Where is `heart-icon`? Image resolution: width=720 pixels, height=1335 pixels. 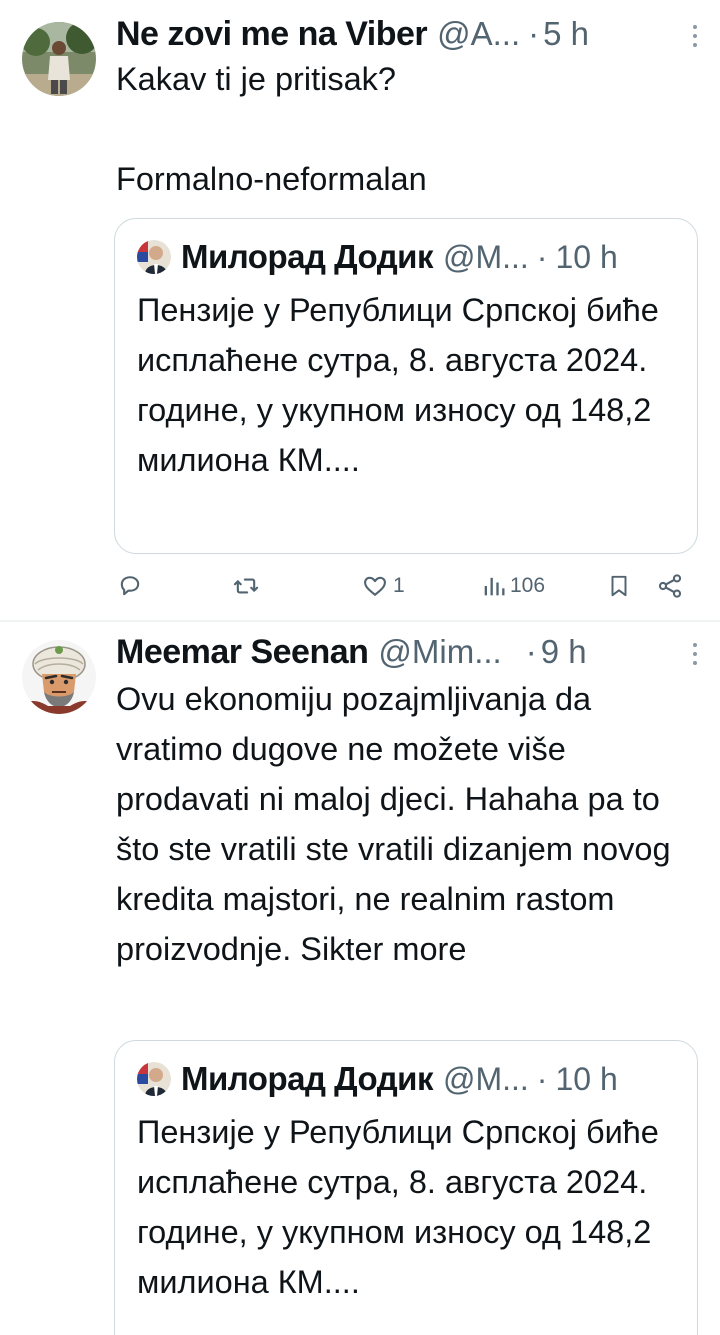 heart-icon is located at coordinates (375, 586).